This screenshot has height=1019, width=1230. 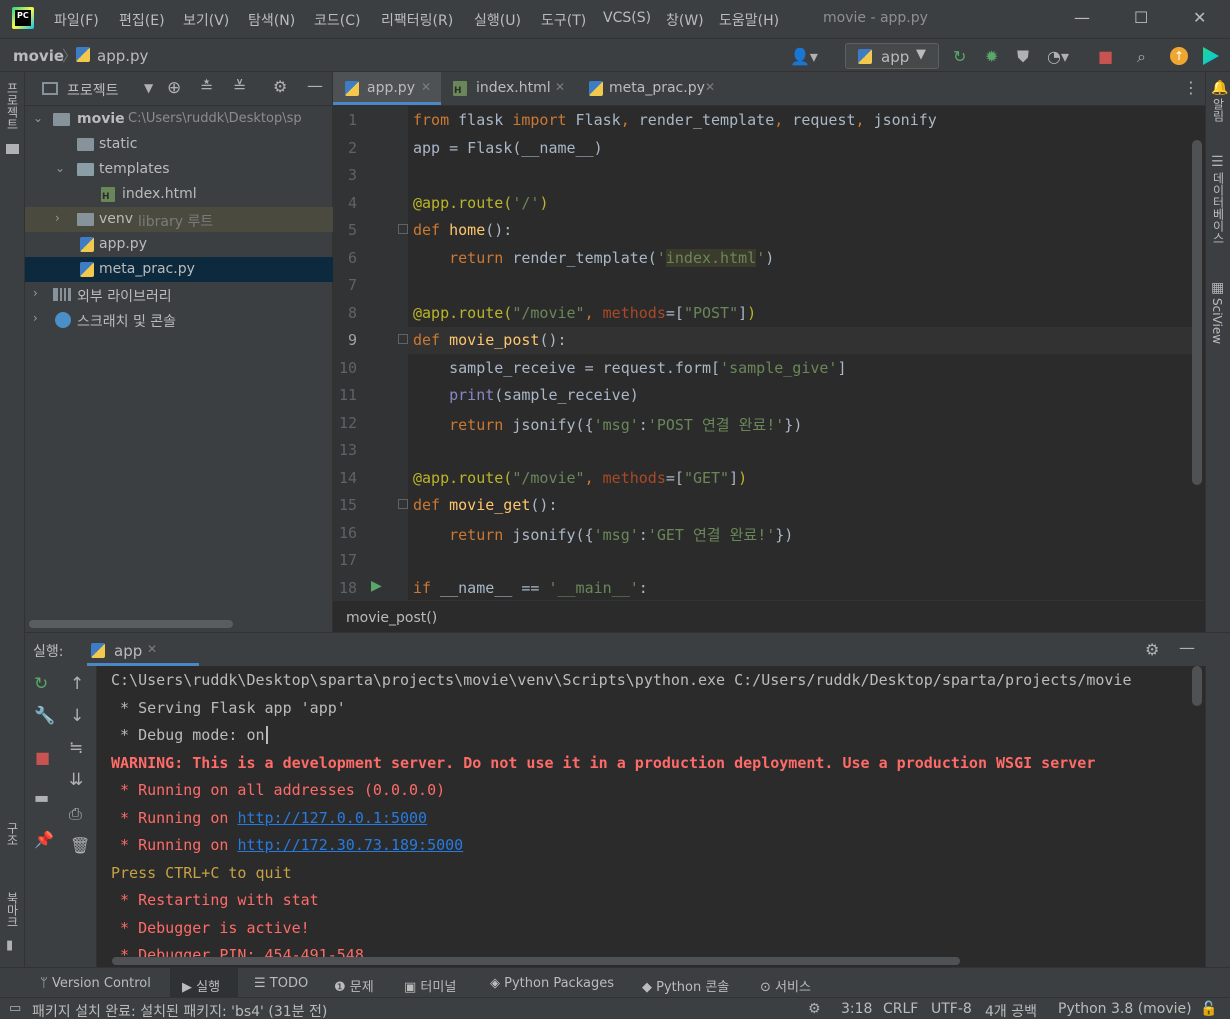 I want to click on pin-icon: 📌, so click(x=44, y=839).